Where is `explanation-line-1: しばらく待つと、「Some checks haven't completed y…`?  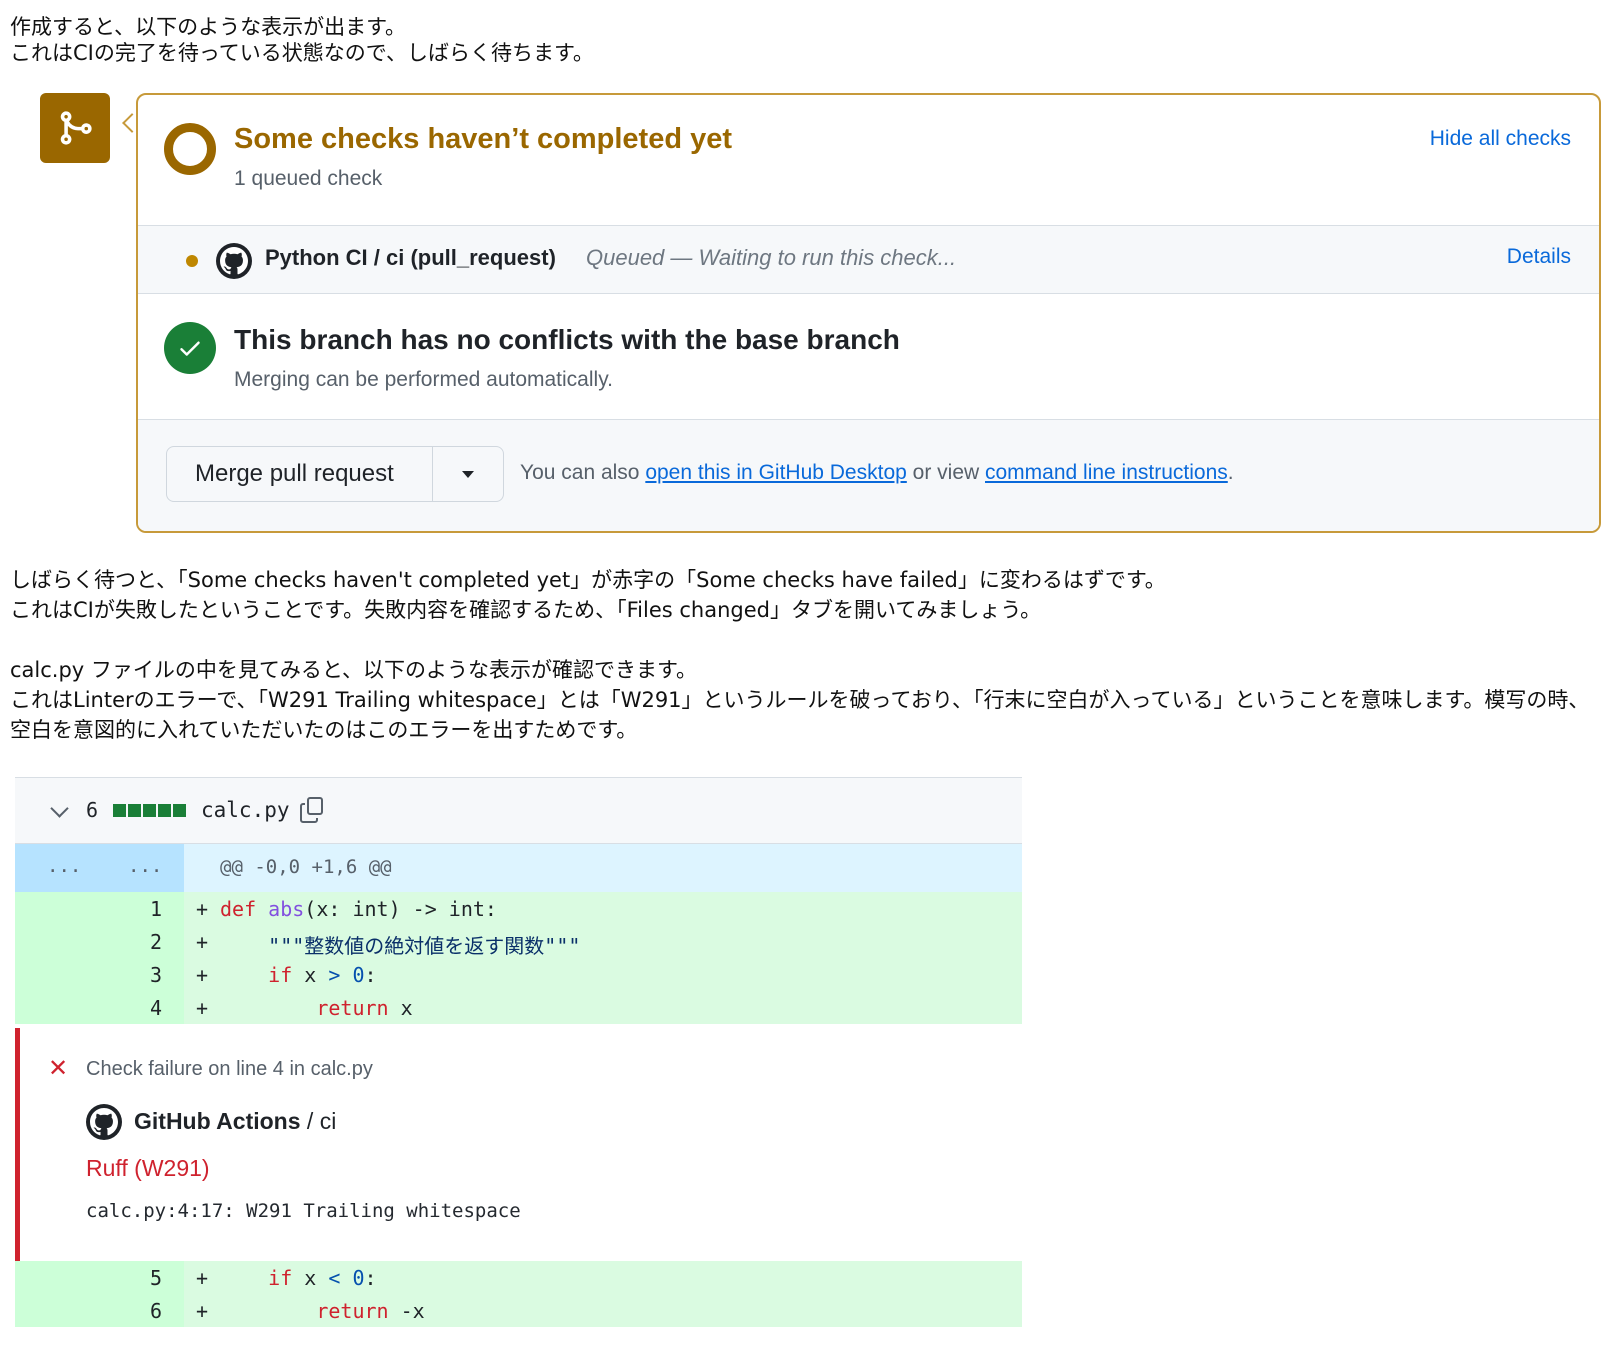
explanation-line-1: しばらく待つと、「Some checks haven't completed y… is located at coordinates (588, 580).